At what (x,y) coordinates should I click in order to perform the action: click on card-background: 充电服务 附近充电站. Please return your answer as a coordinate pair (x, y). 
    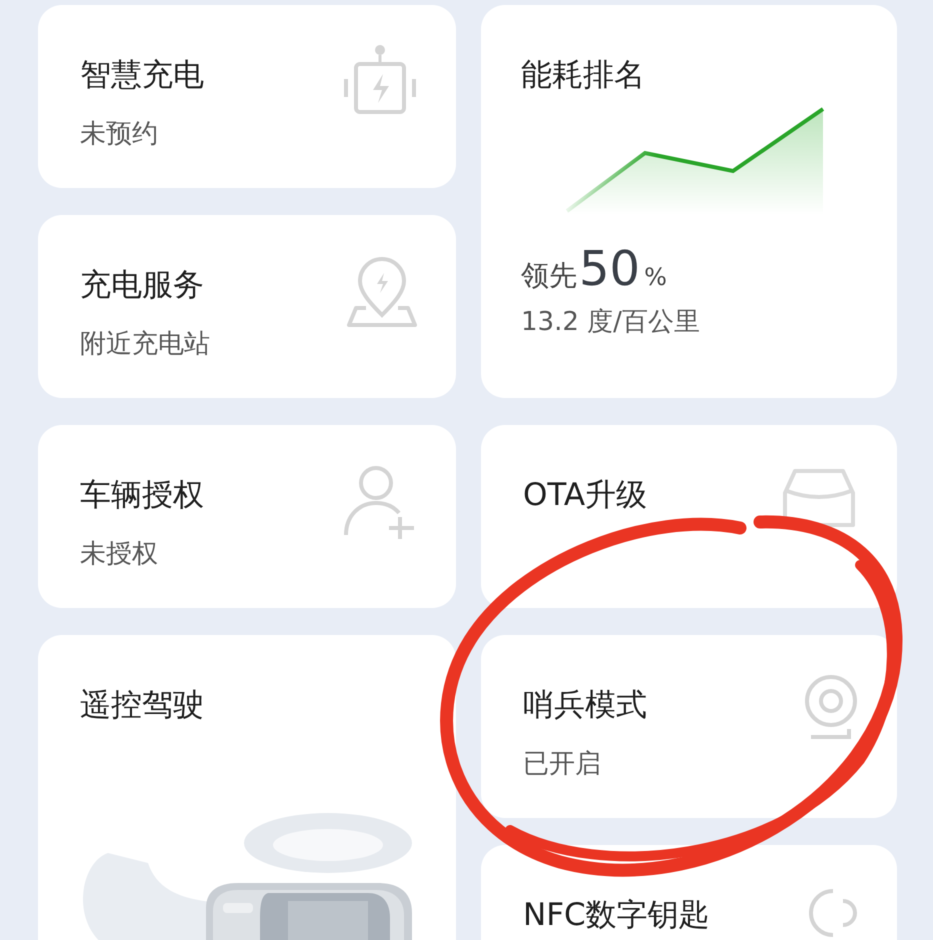
    Looking at the image, I should click on (247, 306).